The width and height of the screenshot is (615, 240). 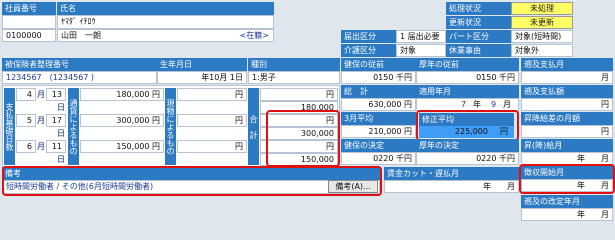 I want to click on status-link: <在籍>, so click(x=254, y=35).